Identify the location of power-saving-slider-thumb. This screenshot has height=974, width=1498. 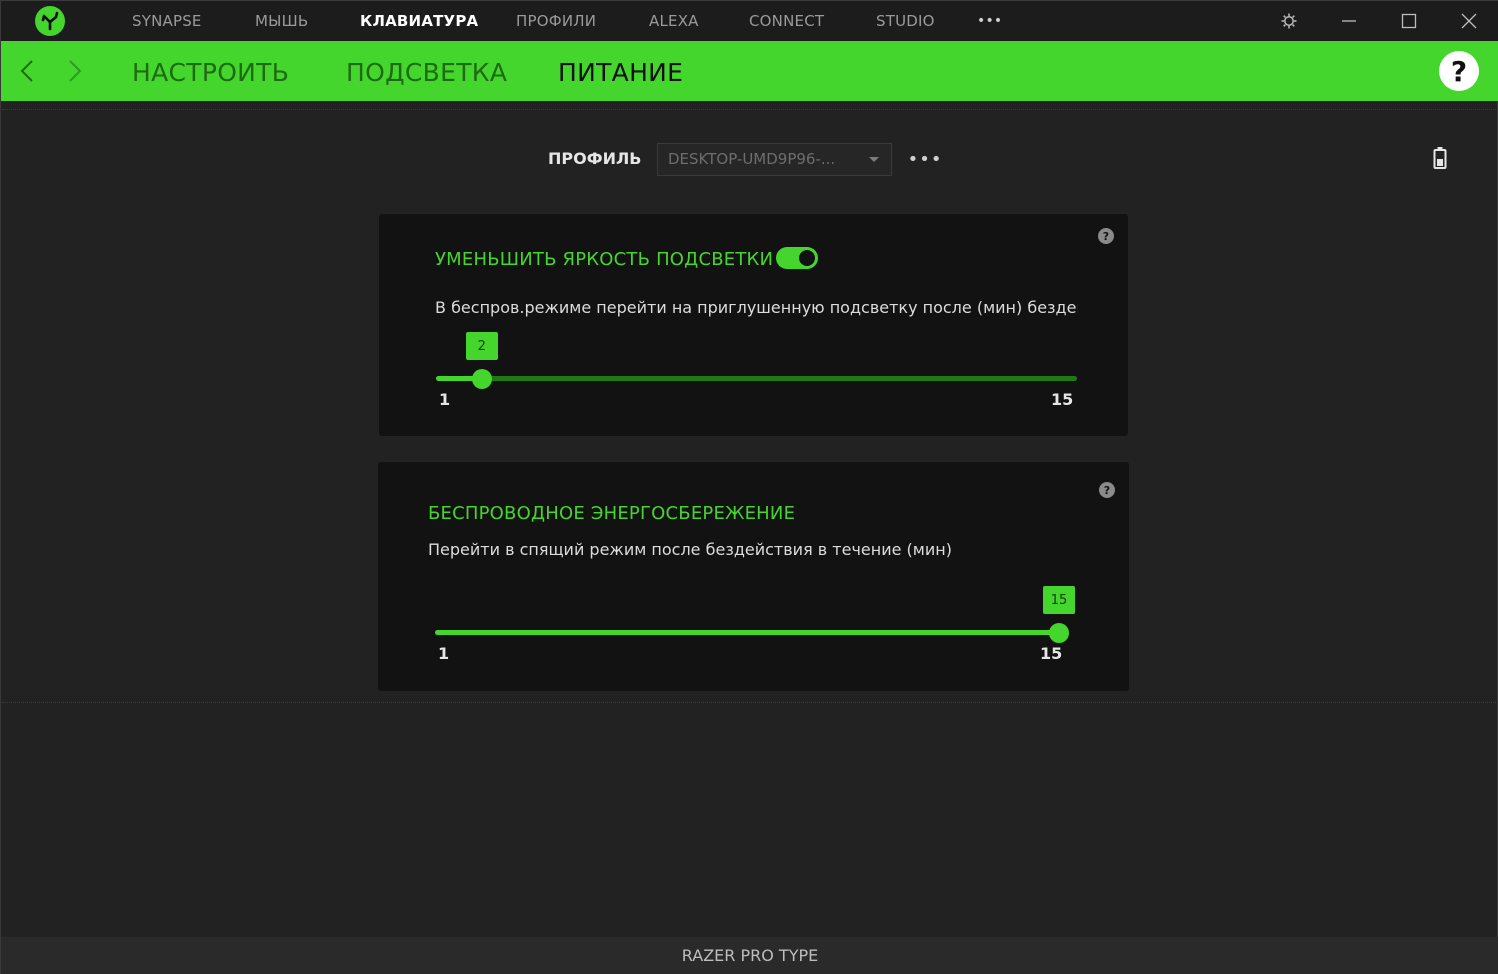
(1059, 633).